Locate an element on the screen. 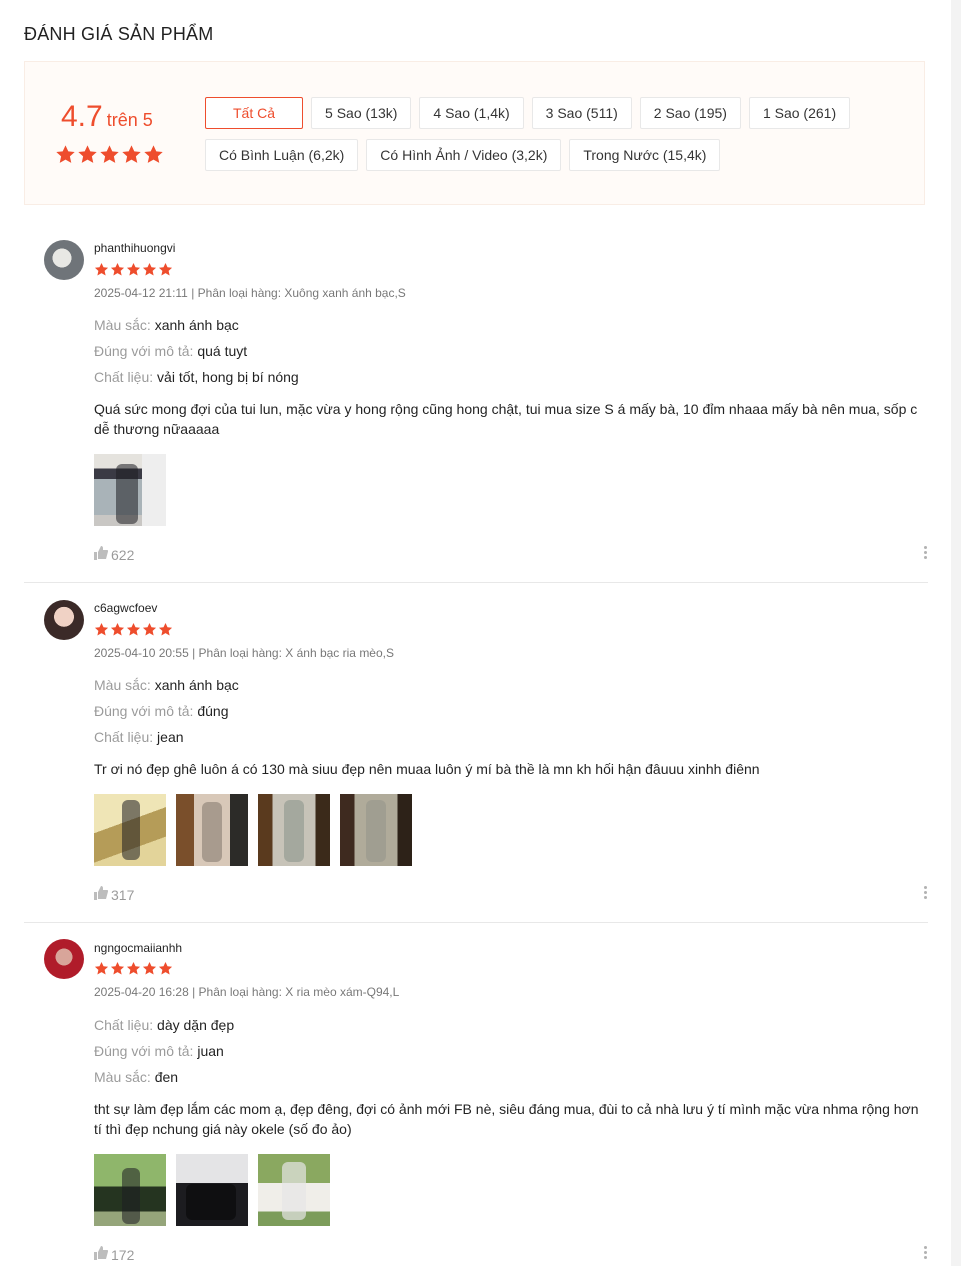  like-button: 317 is located at coordinates (114, 894).